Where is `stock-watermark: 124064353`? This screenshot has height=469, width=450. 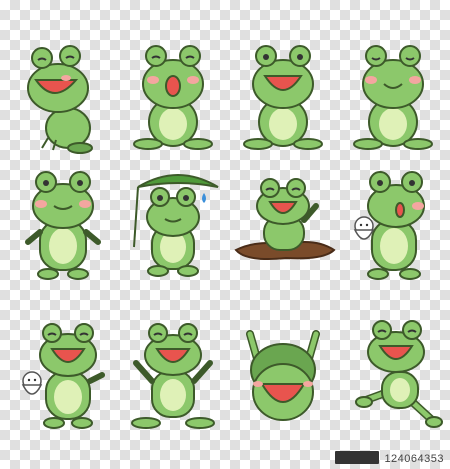 stock-watermark: 124064353 is located at coordinates (389, 458).